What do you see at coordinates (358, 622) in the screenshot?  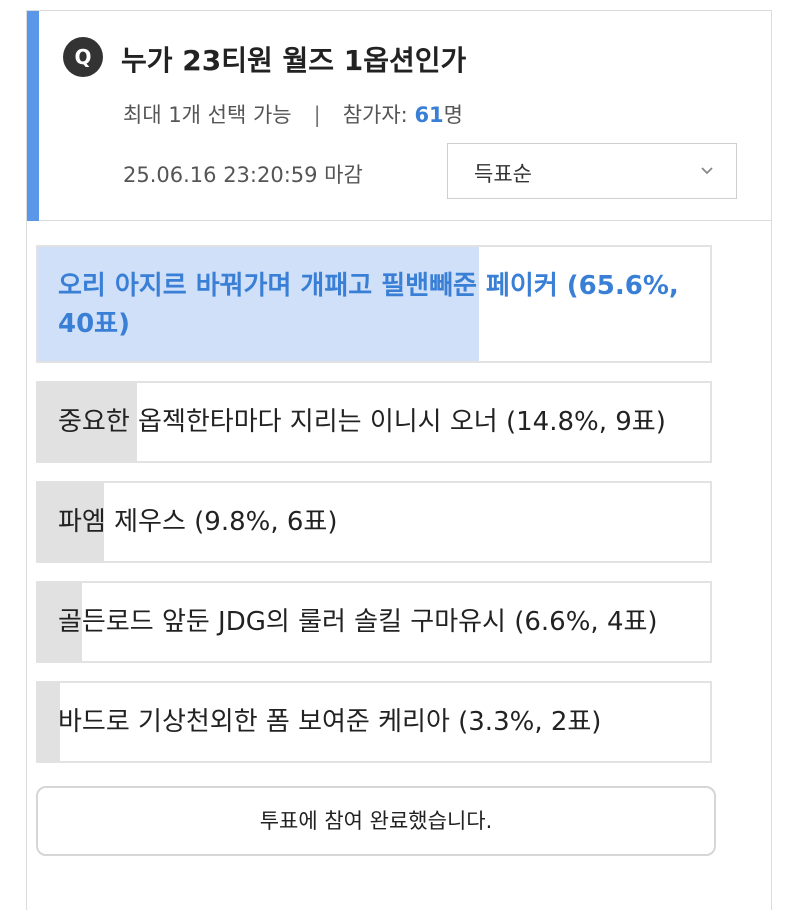 I see `option-label: 골든로드 앞둔 JDG의 룰러 솔킬 구마유시 (6.6%, 4표)` at bounding box center [358, 622].